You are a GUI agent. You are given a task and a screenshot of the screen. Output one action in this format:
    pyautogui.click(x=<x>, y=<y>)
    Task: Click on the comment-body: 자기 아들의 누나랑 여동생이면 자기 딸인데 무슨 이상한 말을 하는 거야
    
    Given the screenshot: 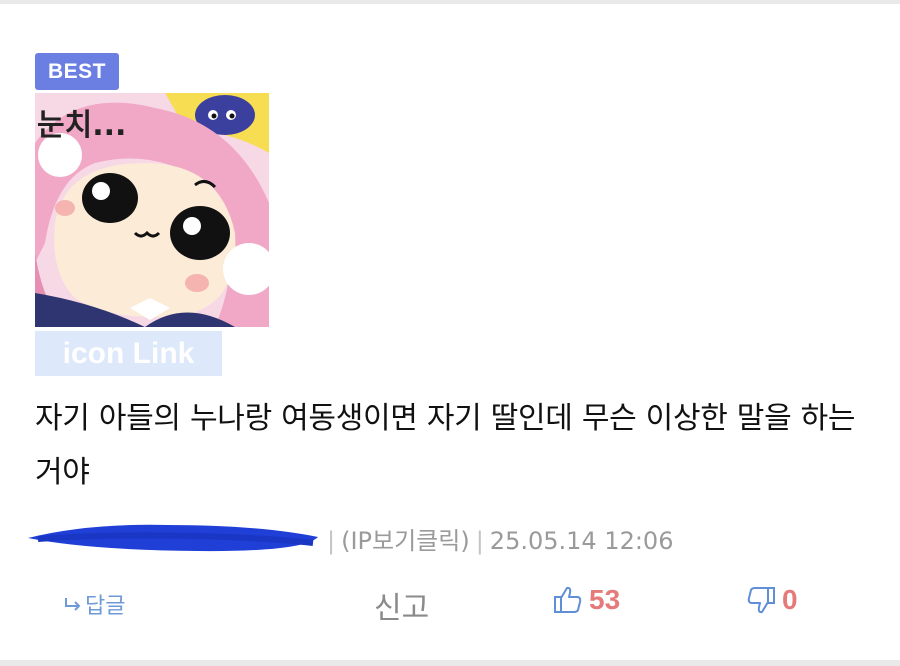 What is the action you would take?
    pyautogui.click(x=445, y=445)
    